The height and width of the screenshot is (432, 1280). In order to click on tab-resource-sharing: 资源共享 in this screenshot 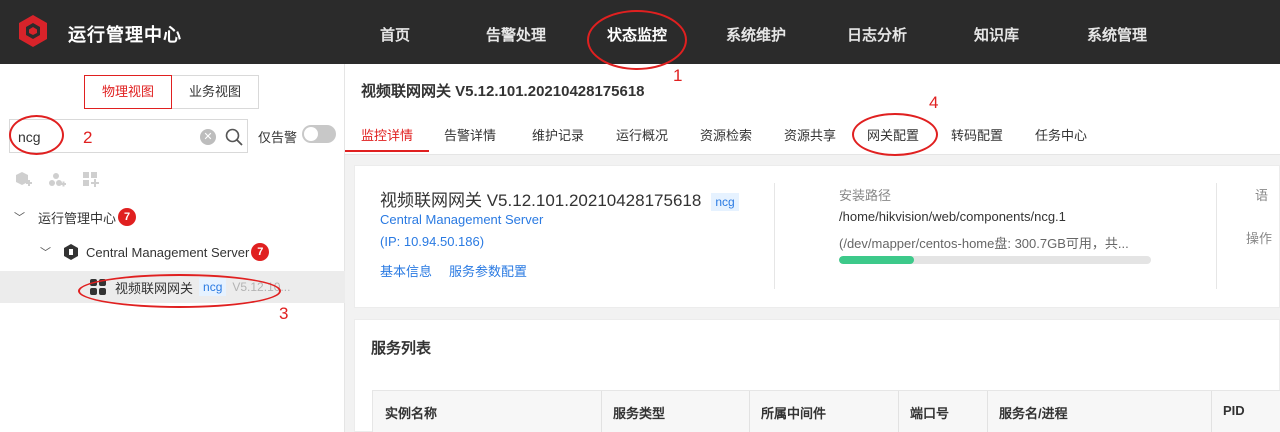, I will do `click(810, 134)`.